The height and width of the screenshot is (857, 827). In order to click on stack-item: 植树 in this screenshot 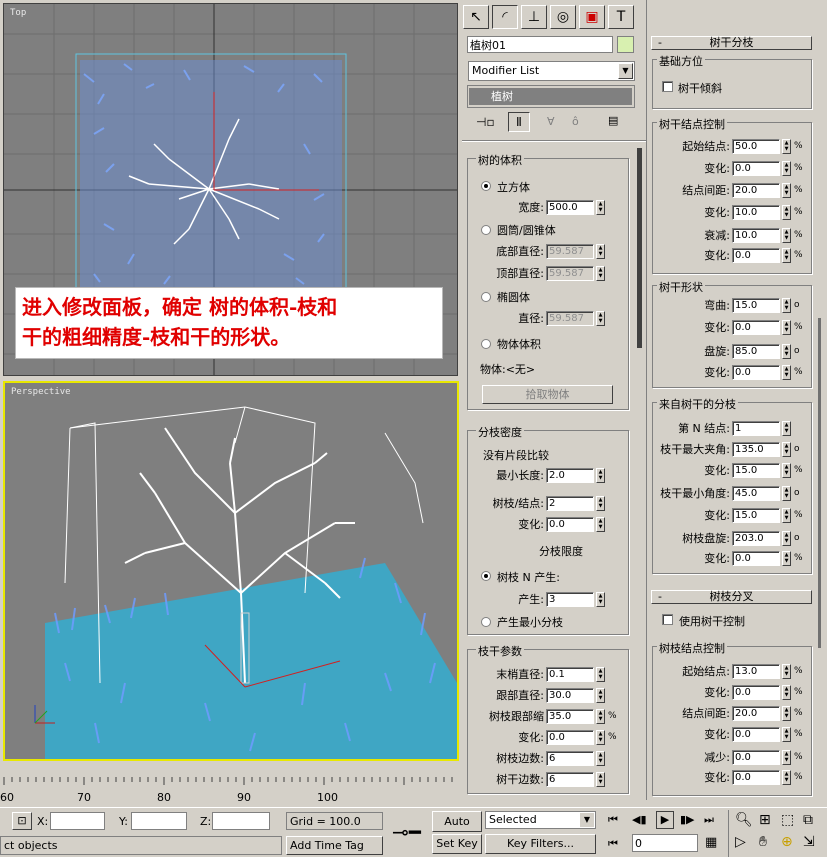, I will do `click(550, 96)`.